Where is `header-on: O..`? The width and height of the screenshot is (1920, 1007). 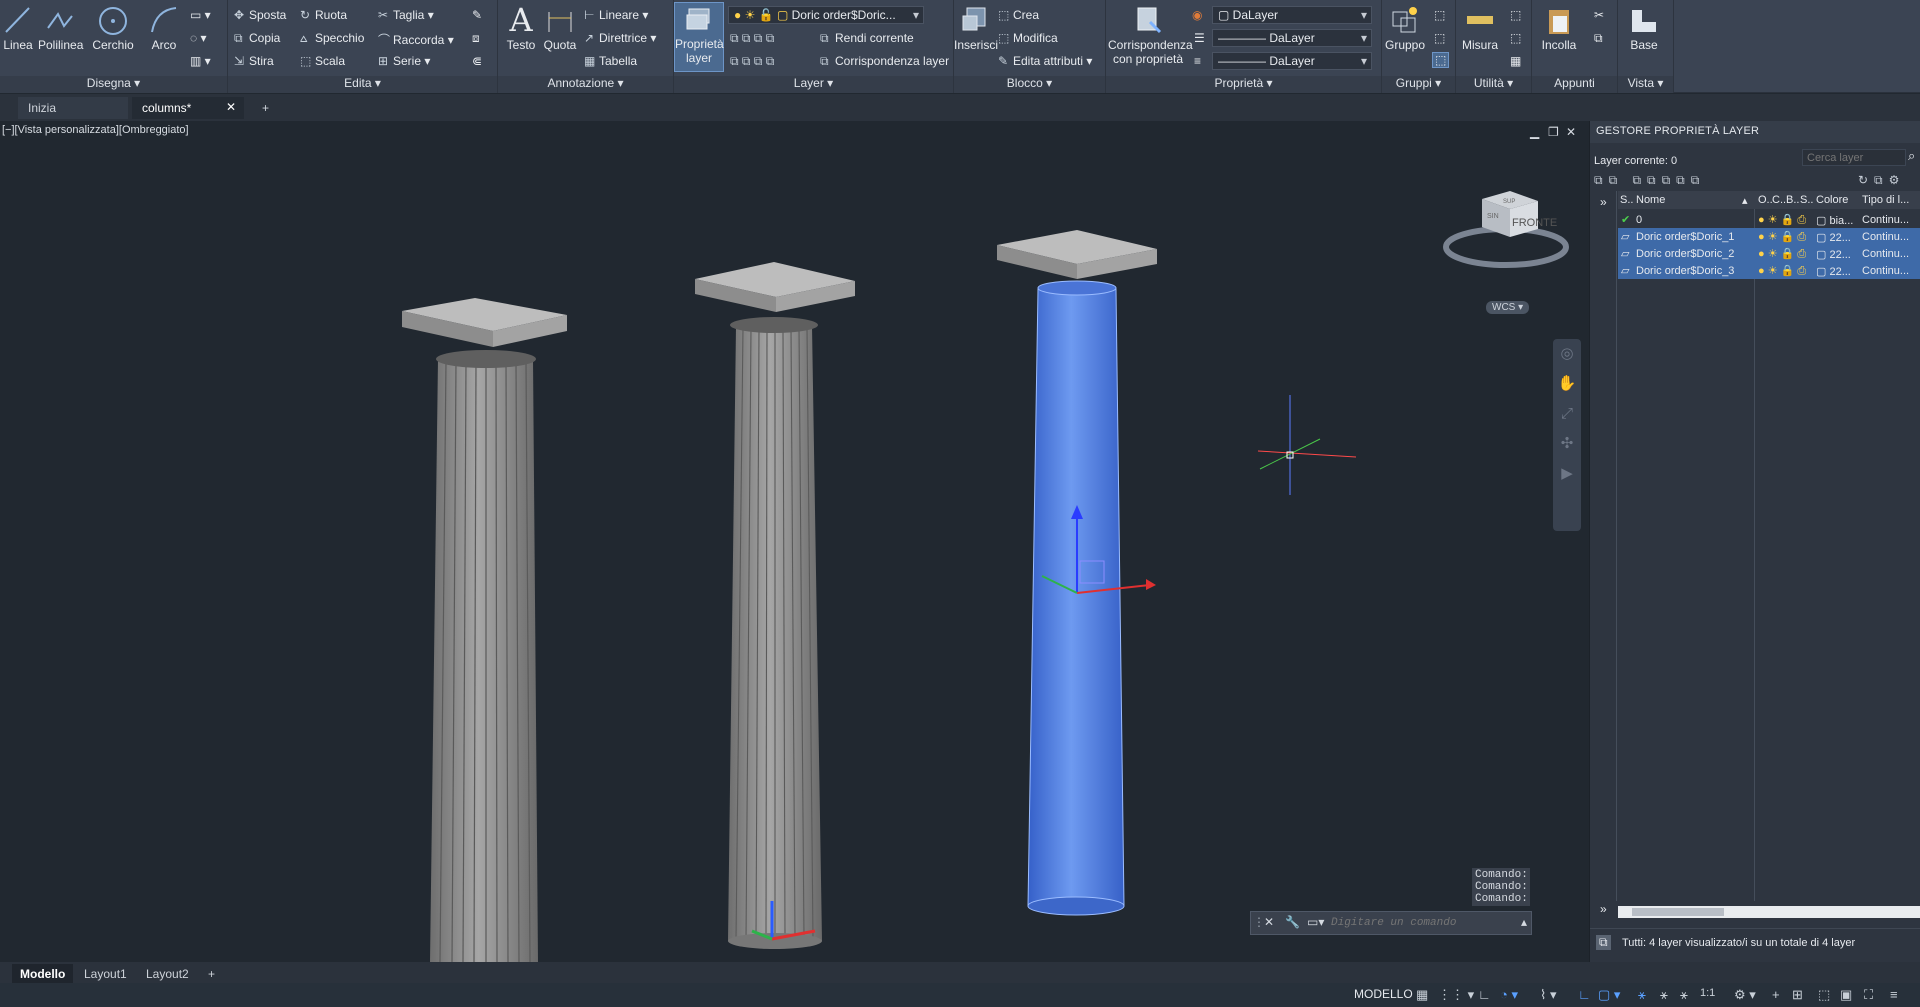
header-on: O.. is located at coordinates (1765, 200).